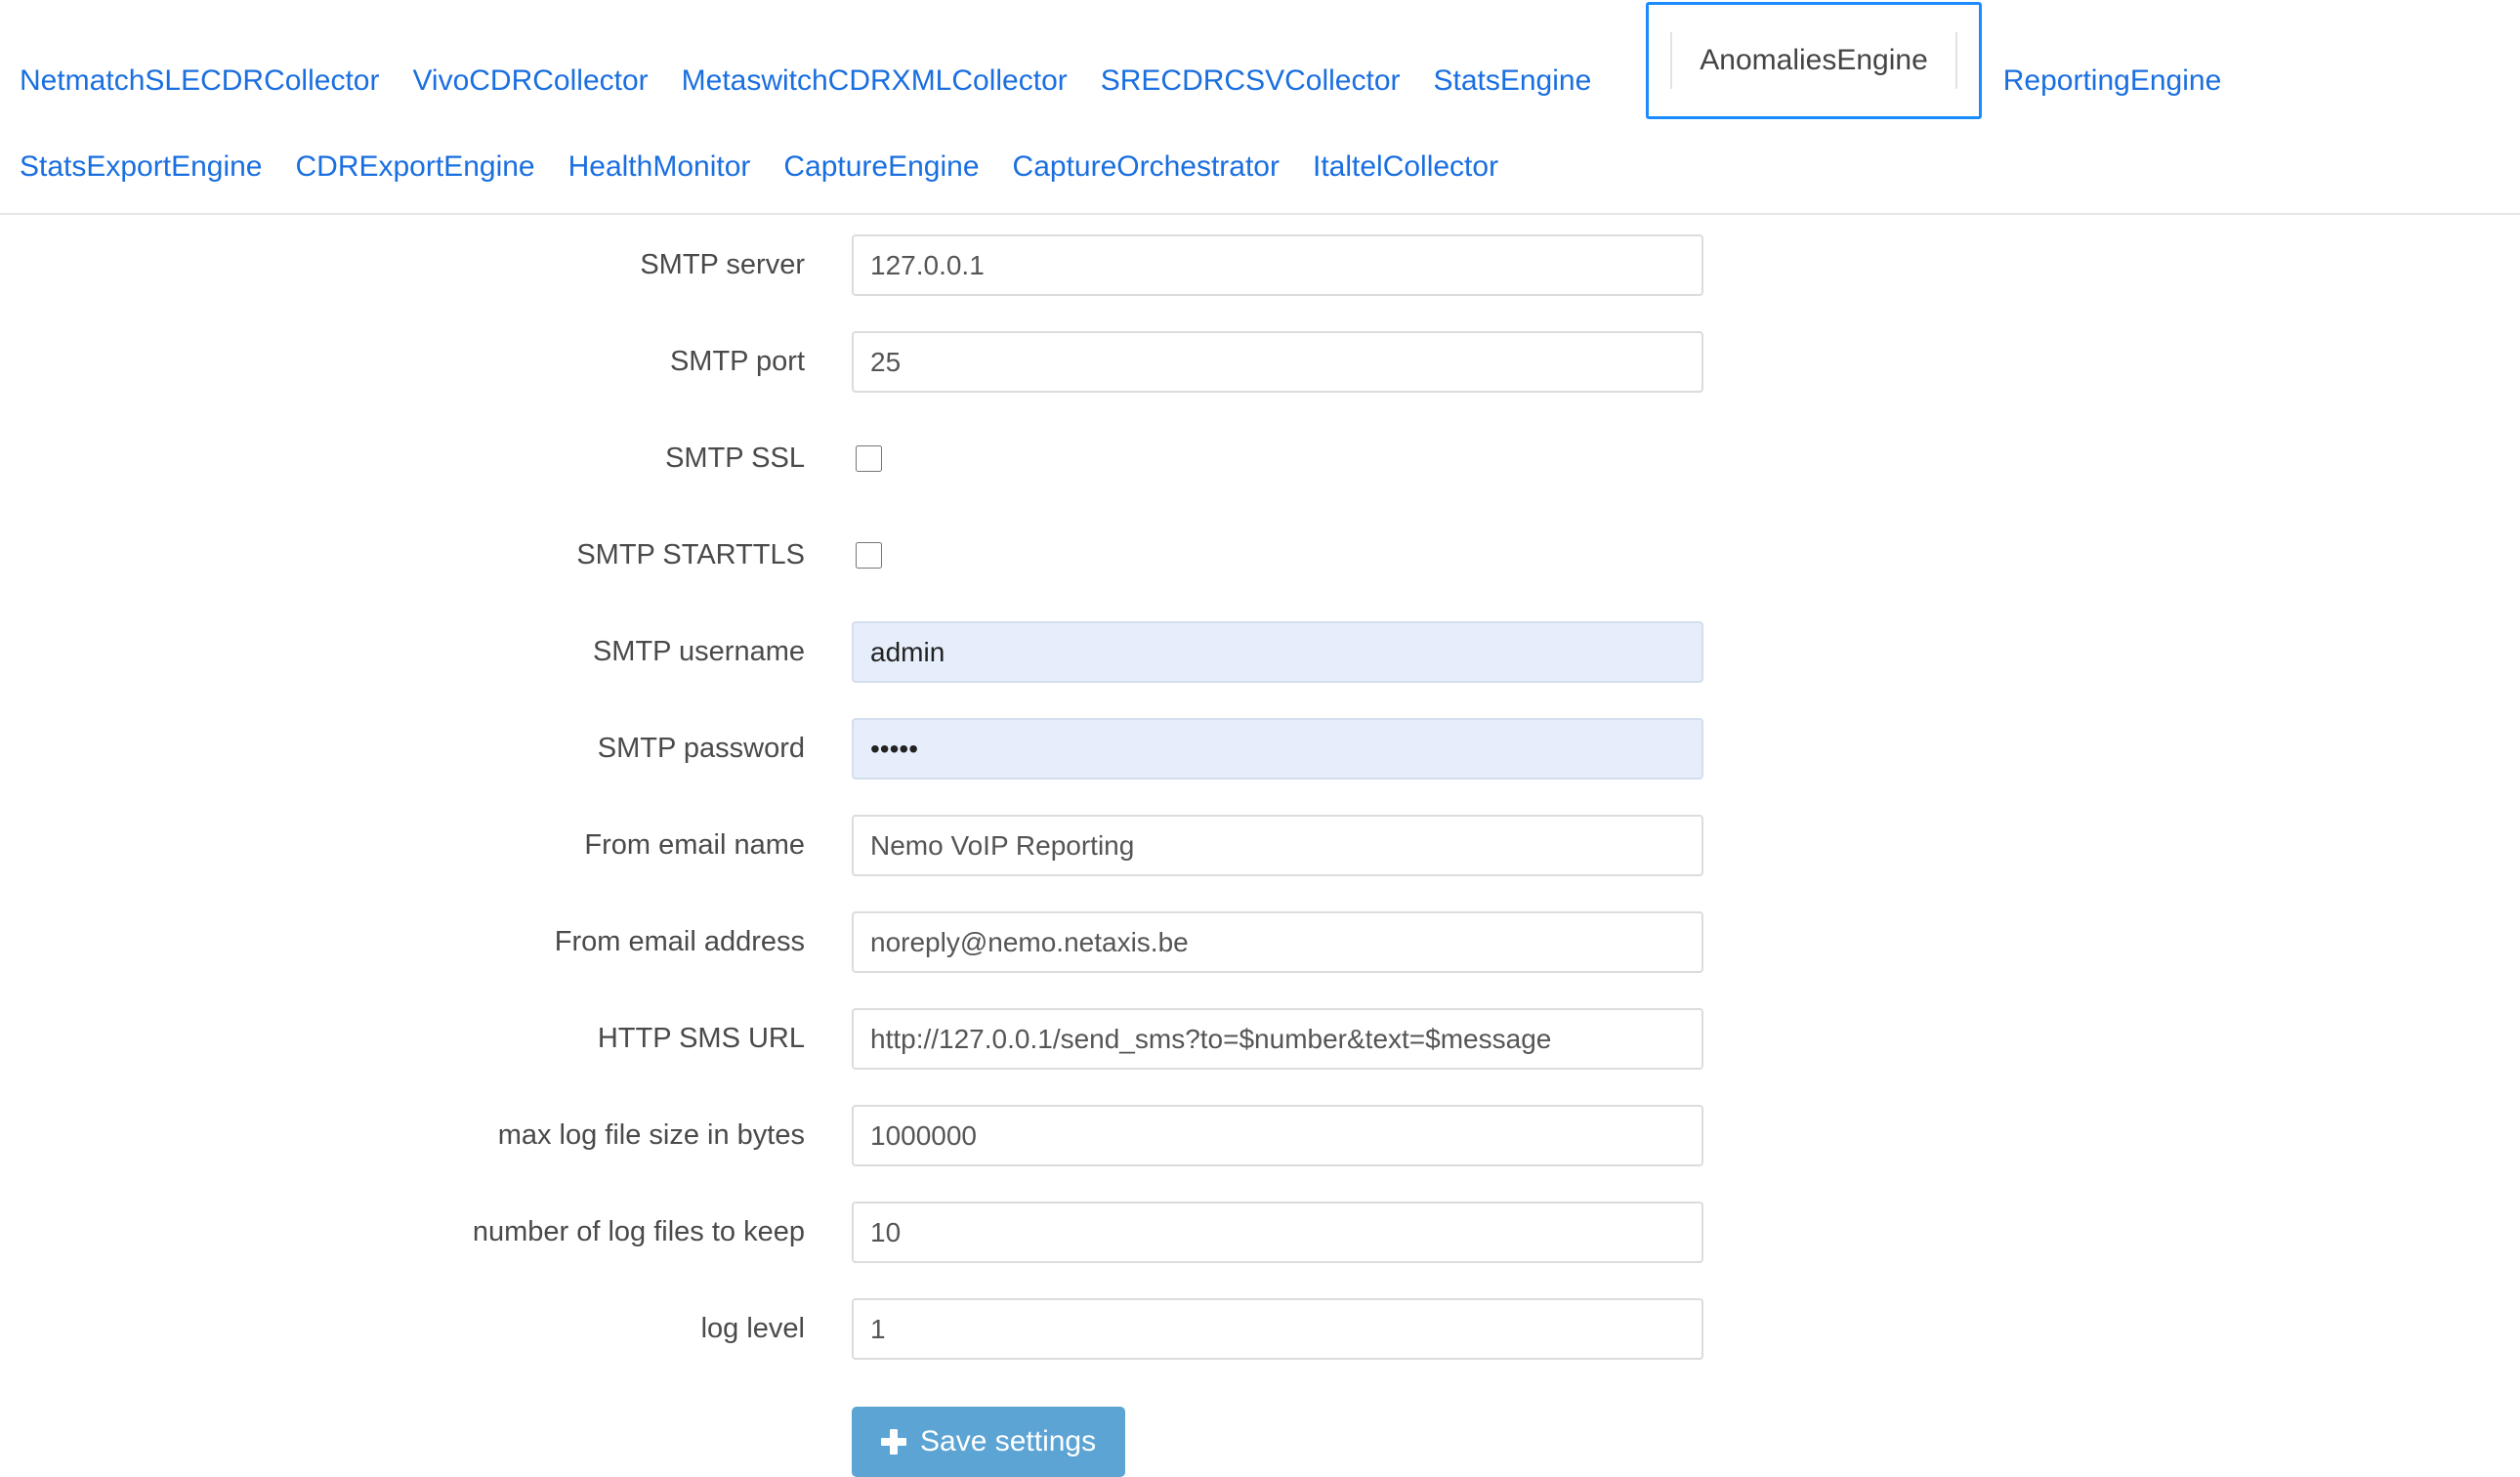 This screenshot has width=2520, height=1477. Describe the element at coordinates (694, 845) in the screenshot. I see `form-label: From email name` at that location.